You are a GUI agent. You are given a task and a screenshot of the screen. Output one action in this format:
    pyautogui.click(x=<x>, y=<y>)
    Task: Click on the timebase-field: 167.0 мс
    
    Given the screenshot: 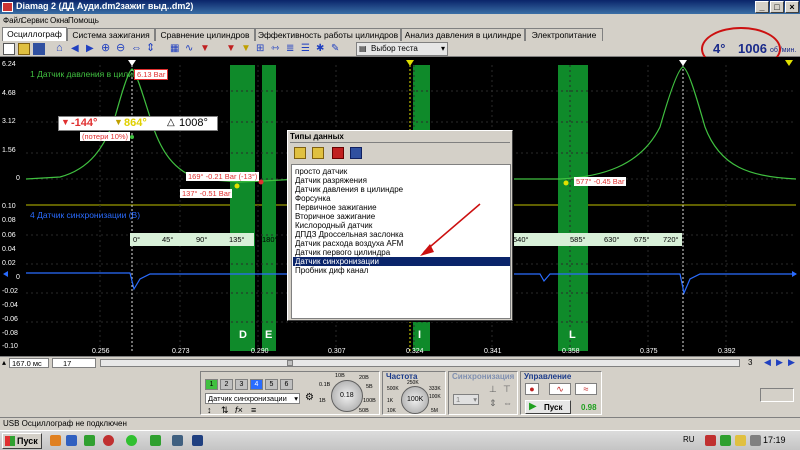 What is the action you would take?
    pyautogui.click(x=29, y=363)
    